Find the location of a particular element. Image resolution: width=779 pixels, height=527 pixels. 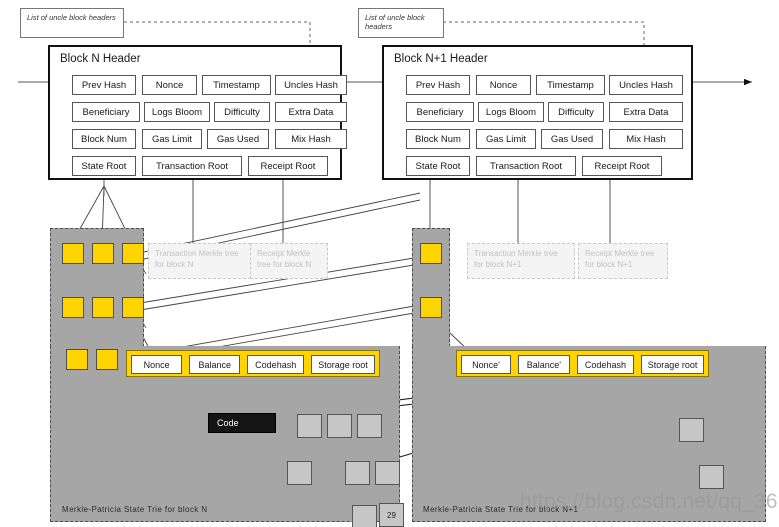

placeholder-text: Transaction Merkle tree for block N+1 is located at coordinates (516, 259).